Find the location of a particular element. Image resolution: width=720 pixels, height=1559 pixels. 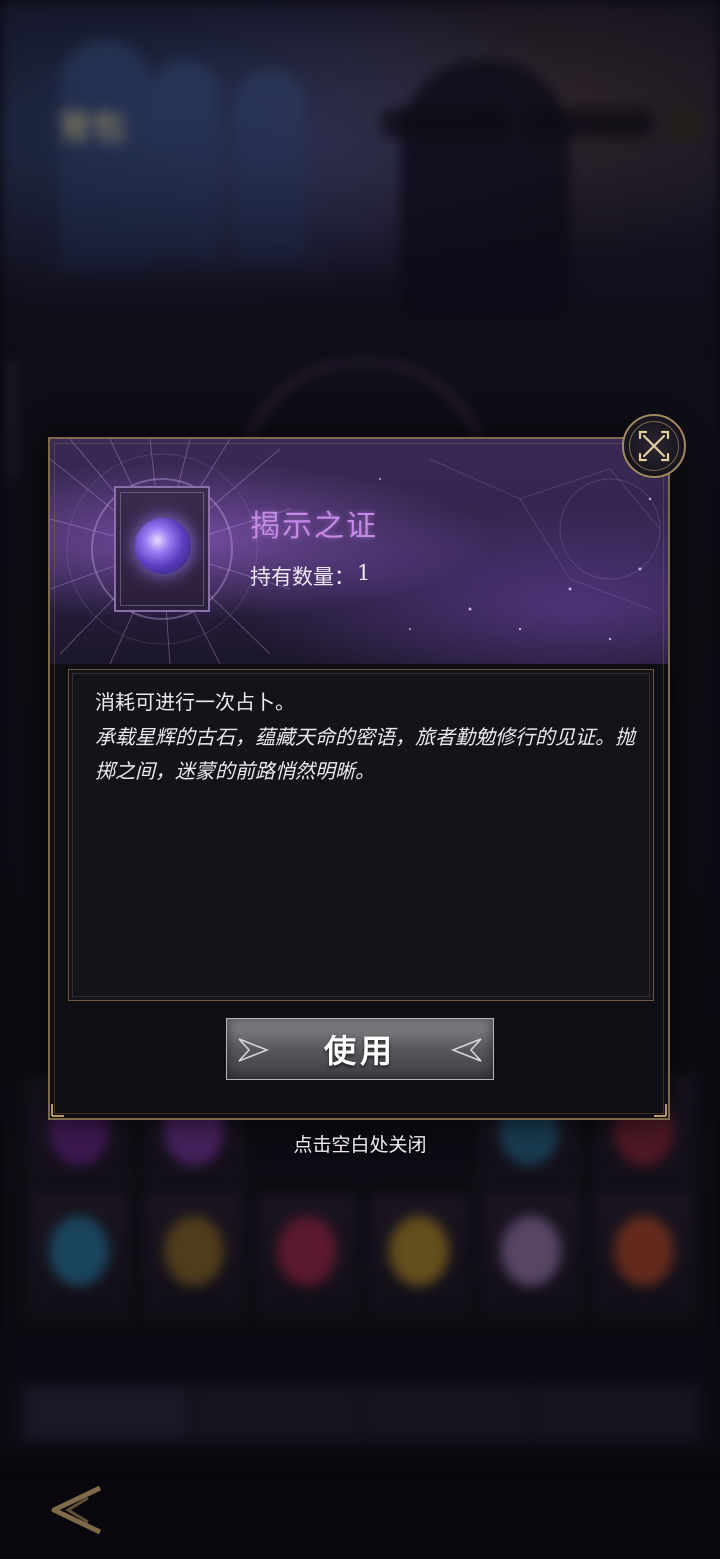

use-button: 使用 is located at coordinates (360, 1049).